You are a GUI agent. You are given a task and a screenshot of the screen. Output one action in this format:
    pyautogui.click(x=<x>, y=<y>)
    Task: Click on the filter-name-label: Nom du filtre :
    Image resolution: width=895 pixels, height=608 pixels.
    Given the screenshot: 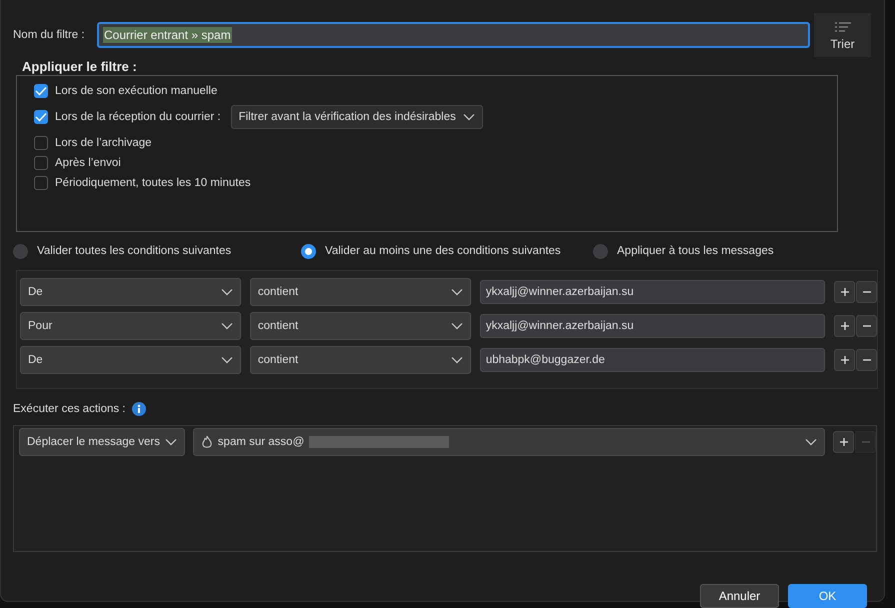 What is the action you would take?
    pyautogui.click(x=49, y=35)
    